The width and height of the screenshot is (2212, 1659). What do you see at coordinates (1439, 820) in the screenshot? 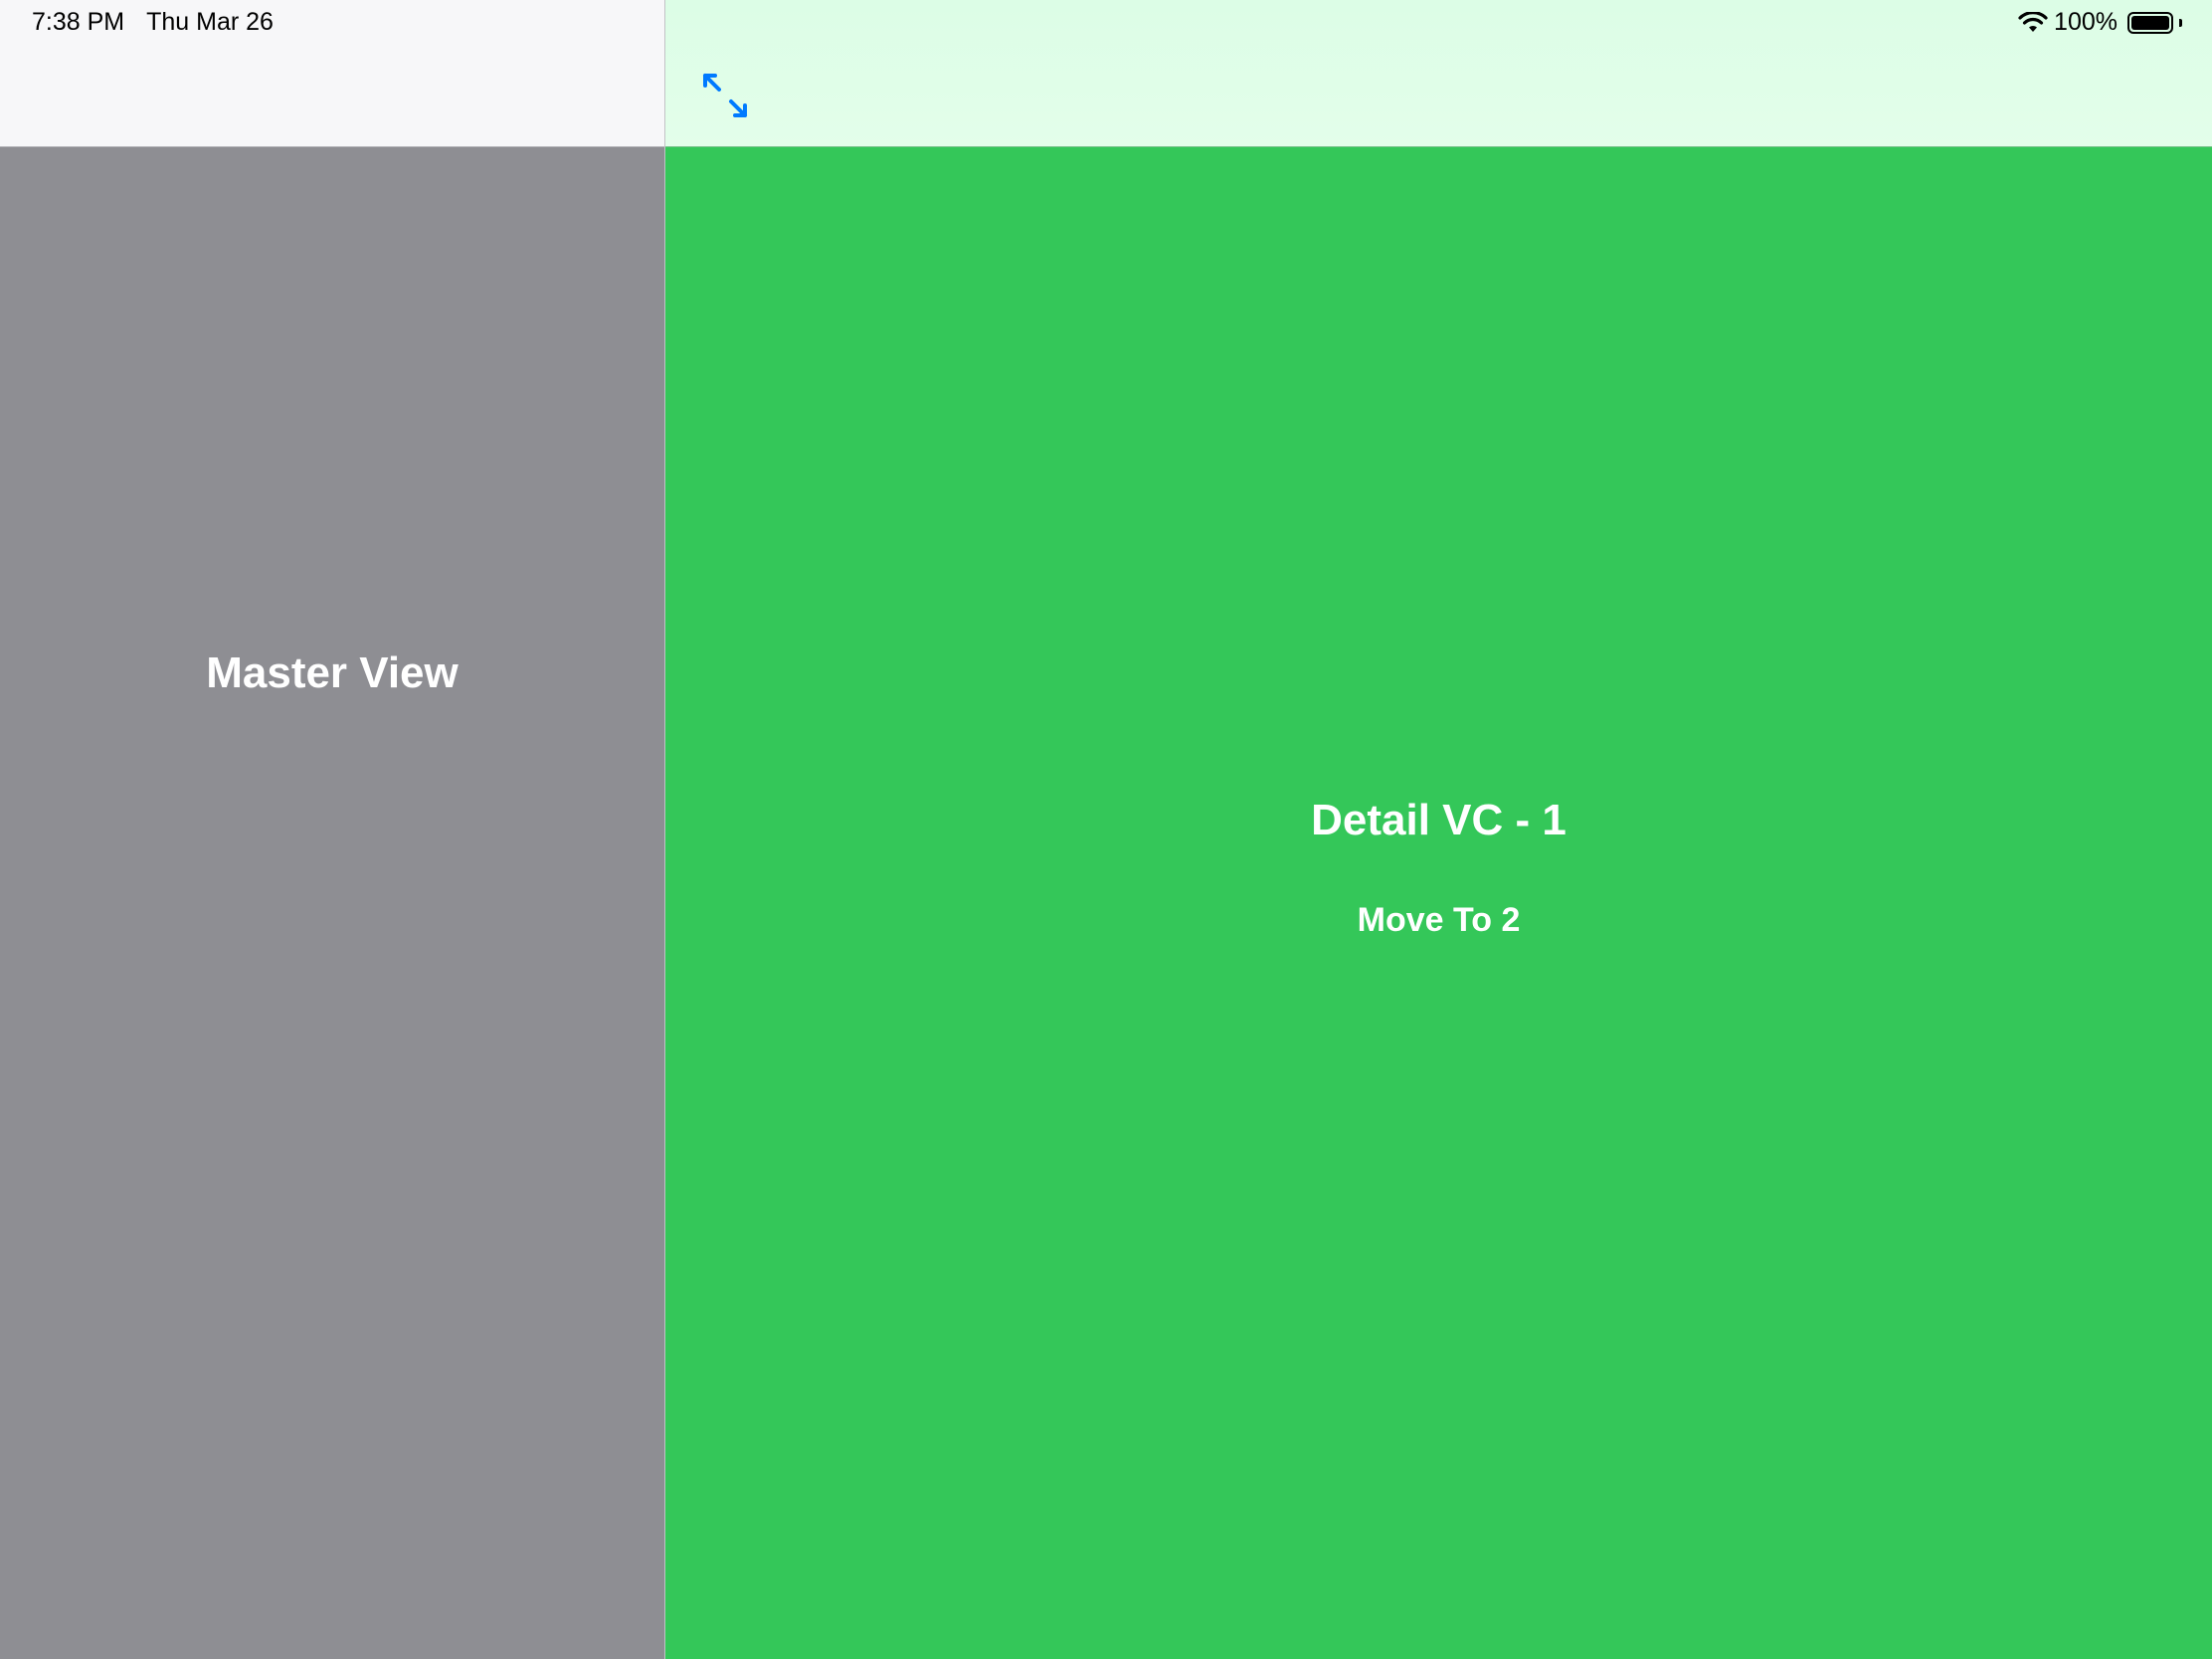
I see `detail-title: Detail VC - 1` at bounding box center [1439, 820].